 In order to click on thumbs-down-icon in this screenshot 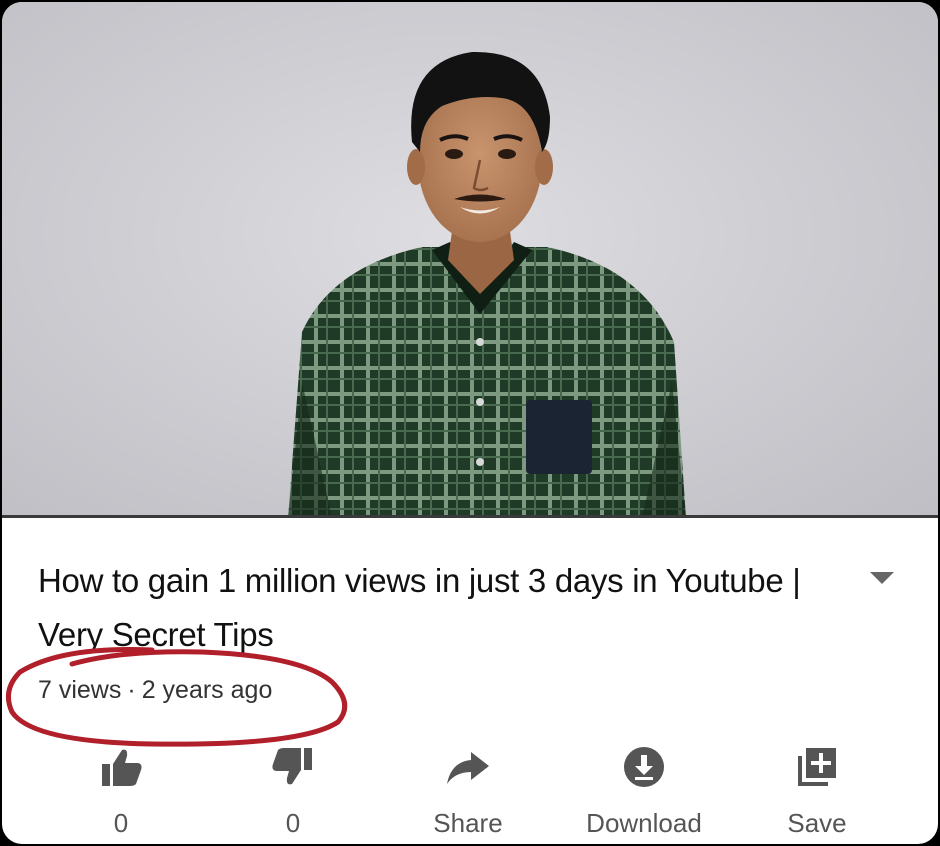, I will do `click(292, 766)`.